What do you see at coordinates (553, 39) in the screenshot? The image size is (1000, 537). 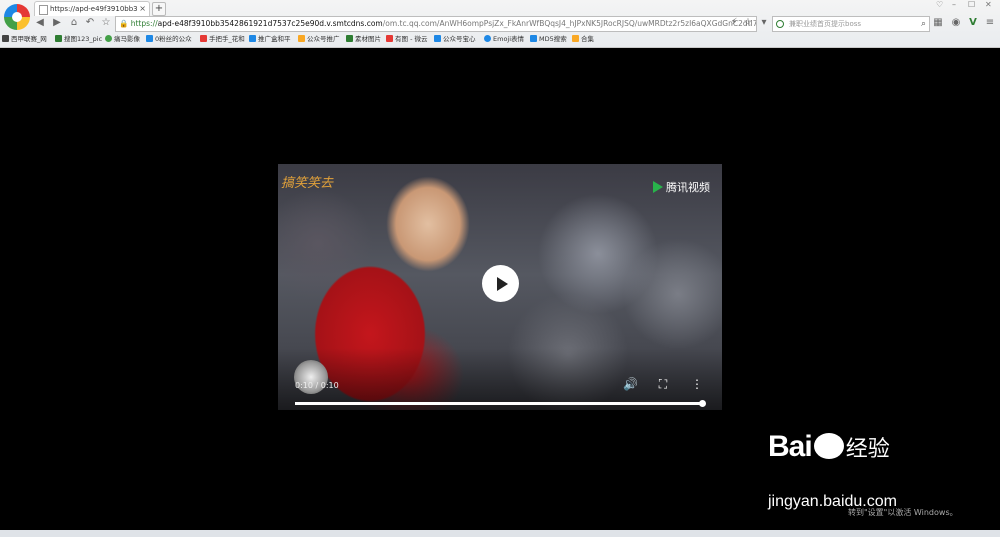 I see `bookmark-label: MD5搜索` at bounding box center [553, 39].